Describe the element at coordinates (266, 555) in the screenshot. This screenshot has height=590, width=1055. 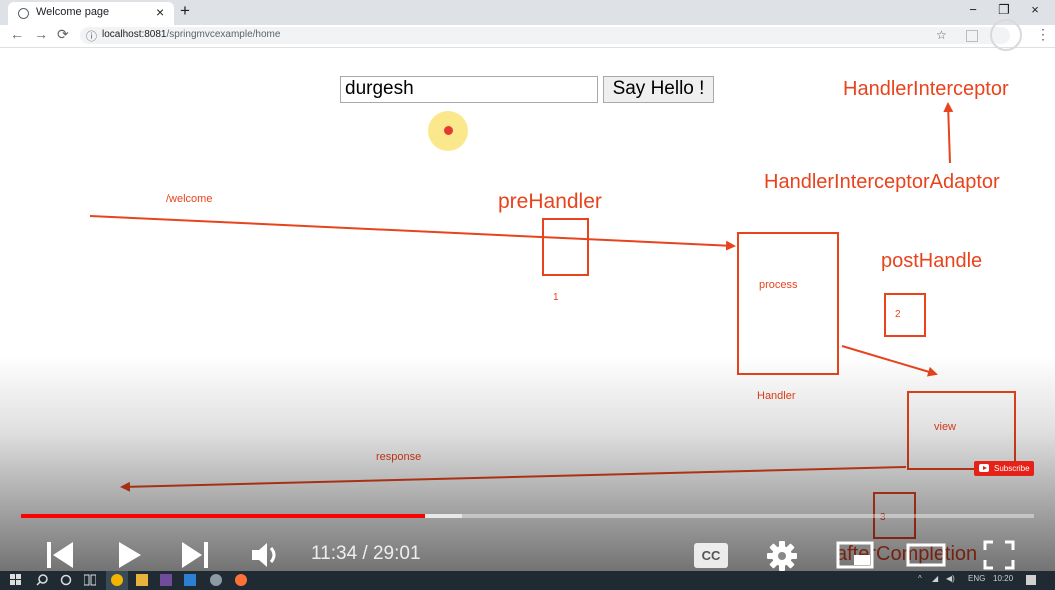
I see `volume-icon` at that location.